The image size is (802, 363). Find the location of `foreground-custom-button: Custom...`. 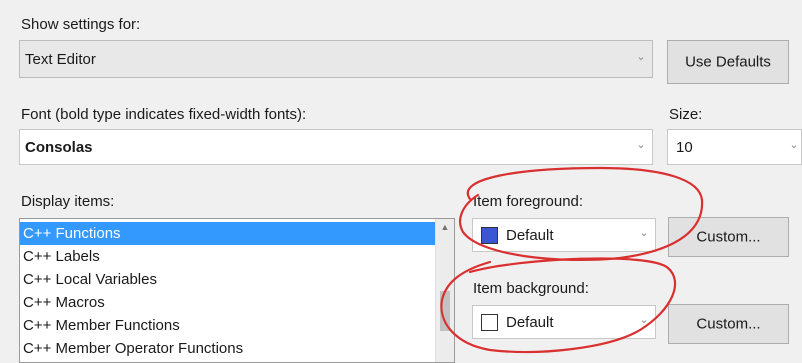

foreground-custom-button: Custom... is located at coordinates (728, 237).